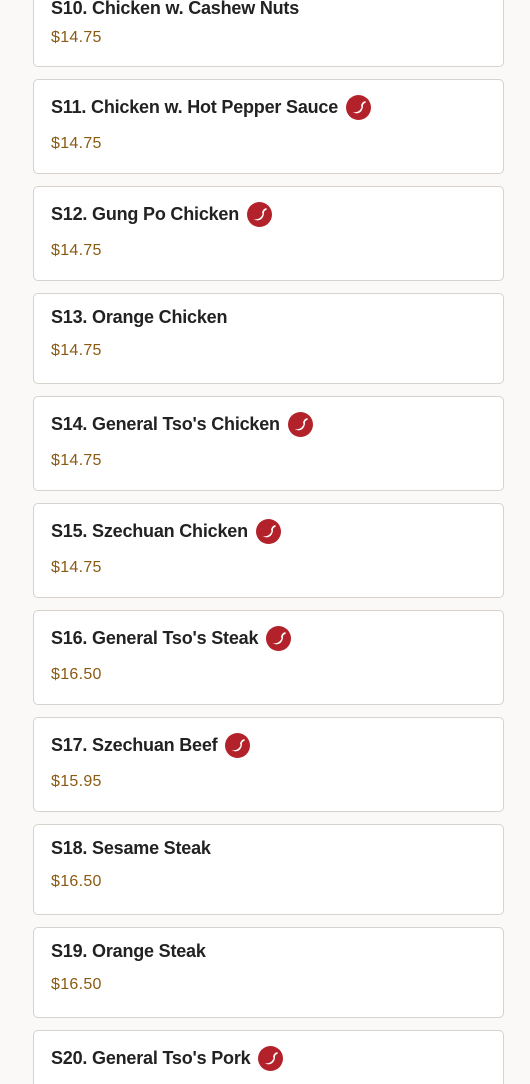  What do you see at coordinates (195, 107) in the screenshot?
I see `menu-item-name: S11. Chicken w. Hot Pepper Sauce` at bounding box center [195, 107].